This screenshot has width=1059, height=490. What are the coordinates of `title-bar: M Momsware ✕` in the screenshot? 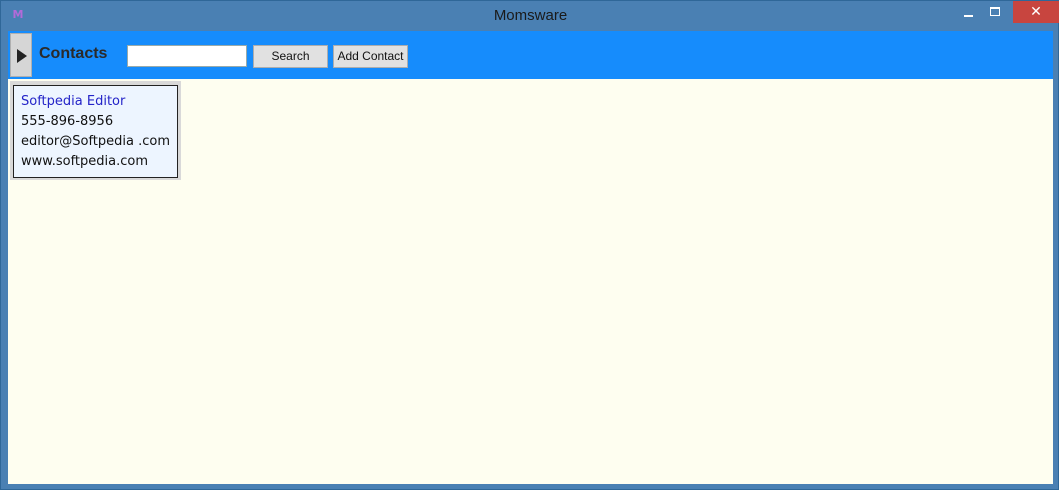 It's located at (530, 16).